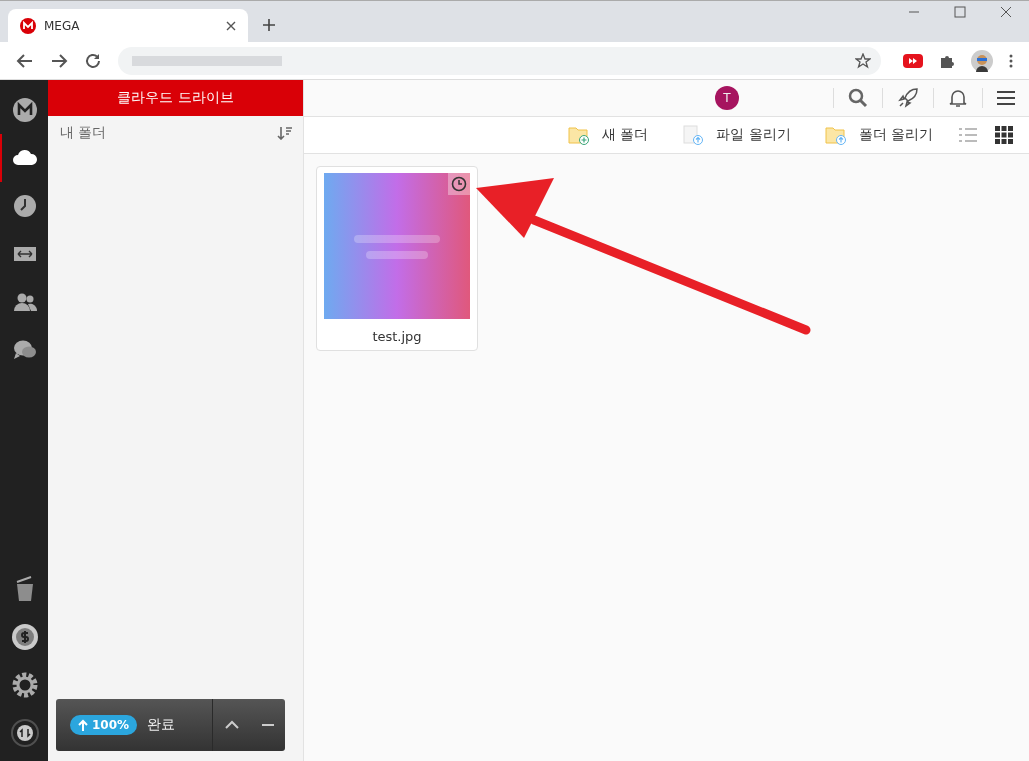 Image resolution: width=1029 pixels, height=761 pixels. What do you see at coordinates (908, 98) in the screenshot?
I see `rocket-icon` at bounding box center [908, 98].